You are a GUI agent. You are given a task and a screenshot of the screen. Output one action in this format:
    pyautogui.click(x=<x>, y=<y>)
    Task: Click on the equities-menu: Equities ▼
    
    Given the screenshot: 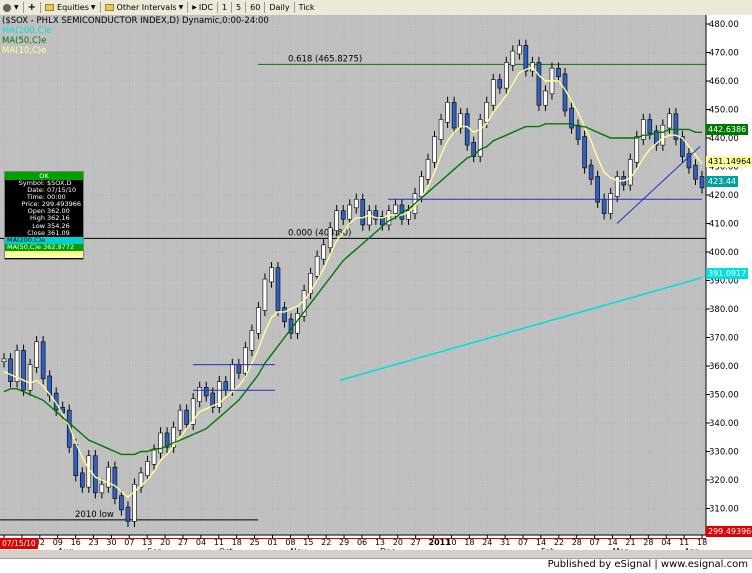 What is the action you would take?
    pyautogui.click(x=70, y=7)
    